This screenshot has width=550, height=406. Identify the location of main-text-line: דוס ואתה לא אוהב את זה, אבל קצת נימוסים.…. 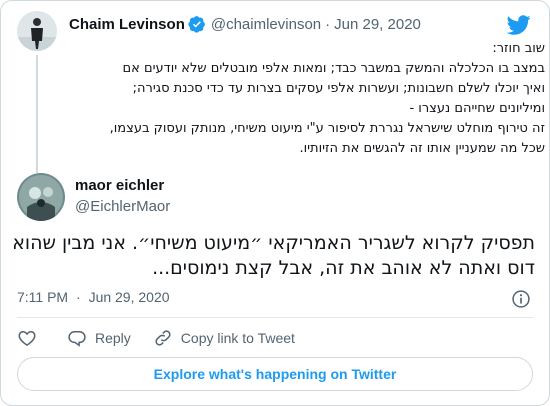
(343, 268).